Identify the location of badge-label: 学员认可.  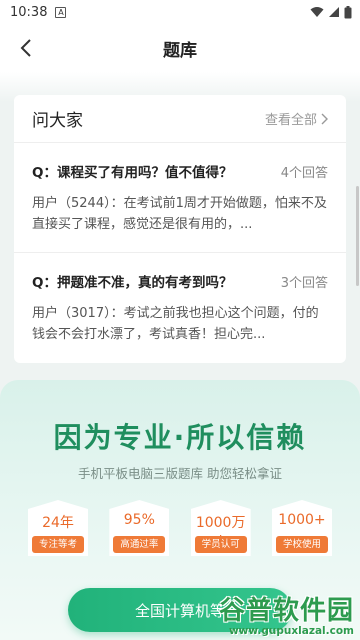
(220, 544).